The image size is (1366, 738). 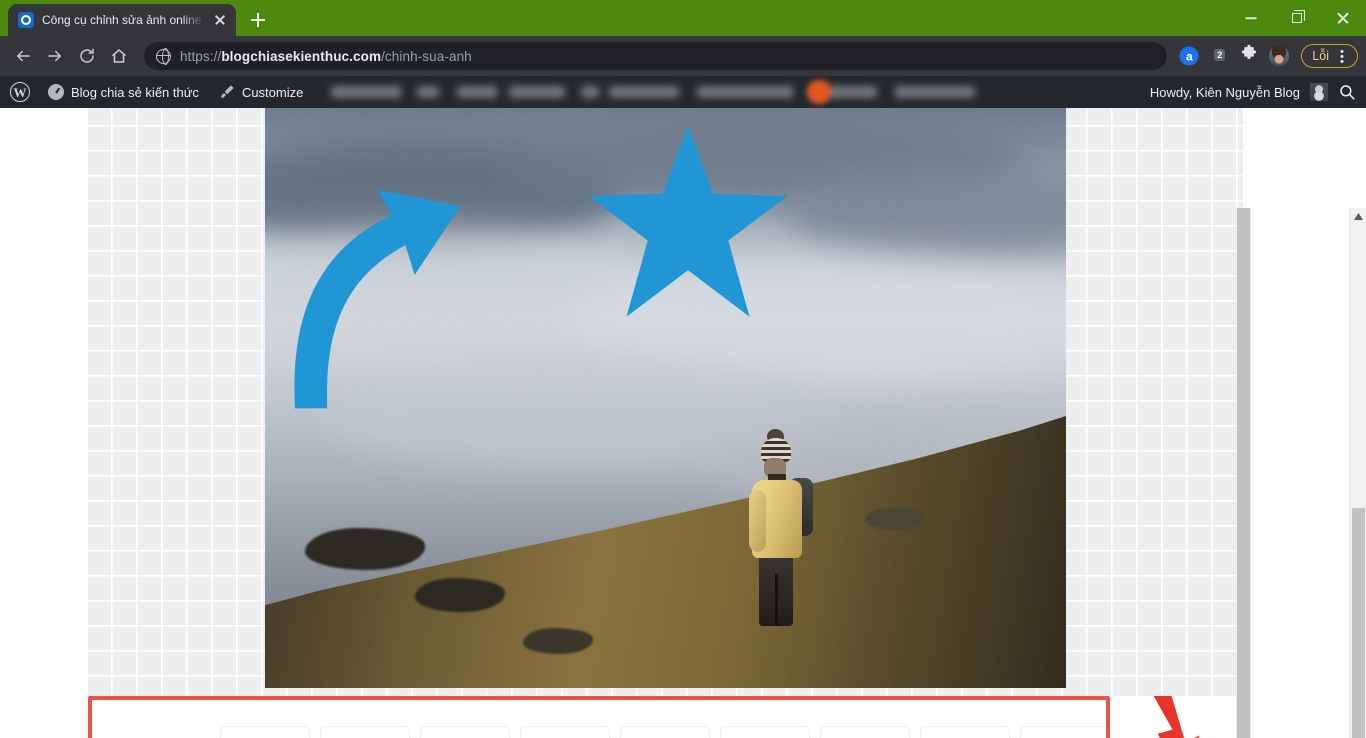 I want to click on brush-icon, so click(x=227, y=92).